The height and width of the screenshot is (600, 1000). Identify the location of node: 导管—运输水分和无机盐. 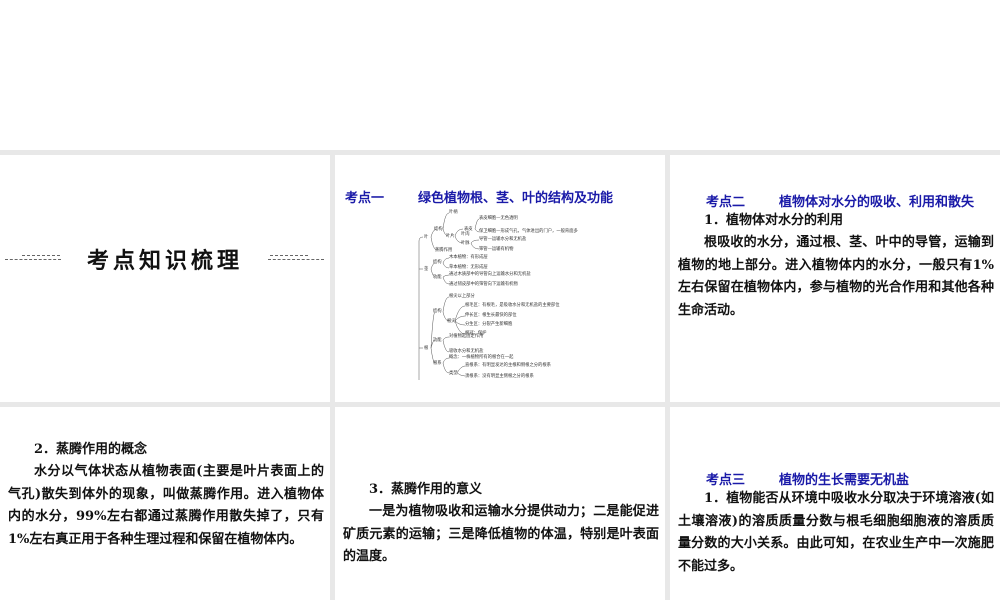
(503, 238).